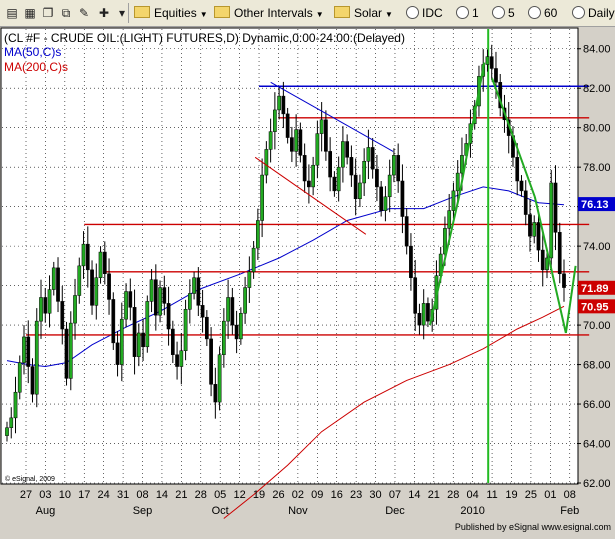 The width and height of the screenshot is (615, 539). Describe the element at coordinates (84, 13) in the screenshot. I see `edit-icon: ✎` at that location.